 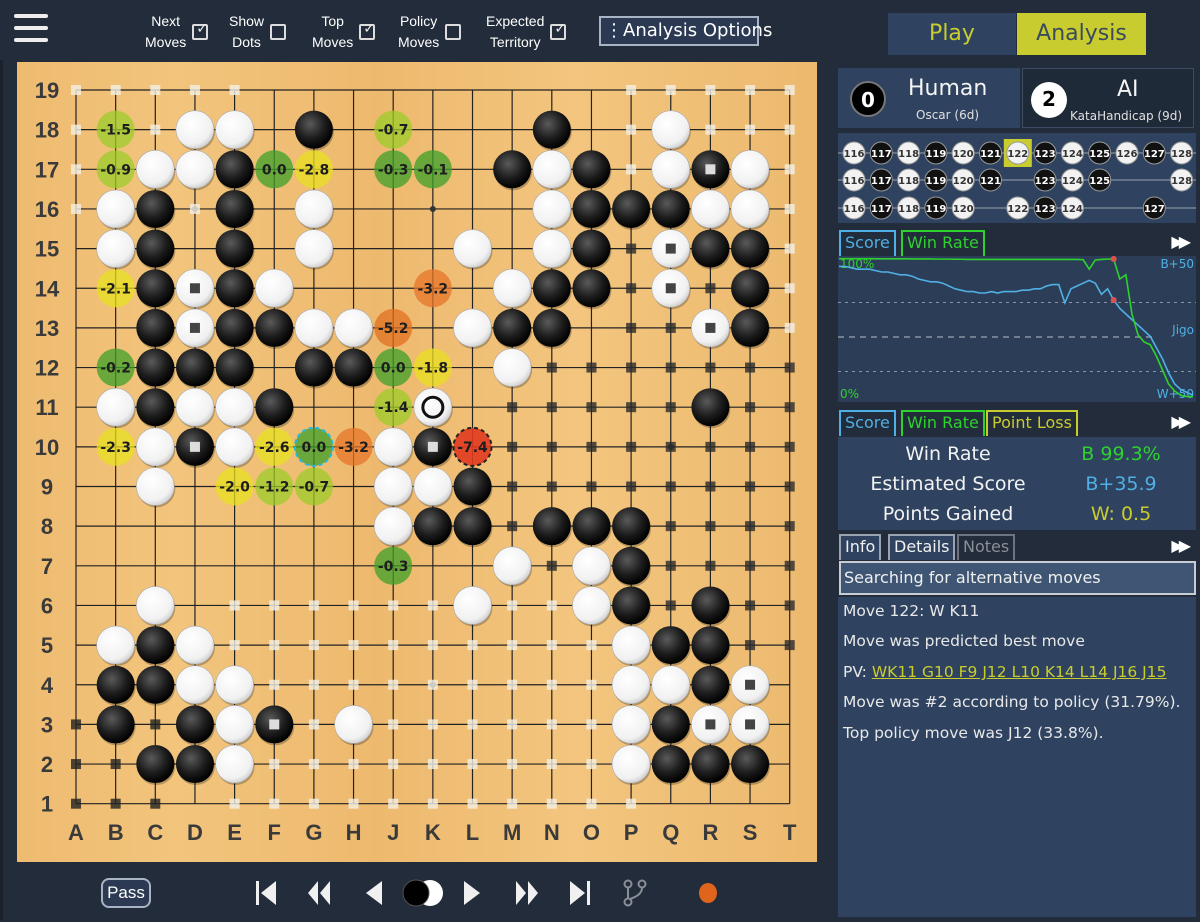 What do you see at coordinates (708, 893) in the screenshot?
I see `record-icon` at bounding box center [708, 893].